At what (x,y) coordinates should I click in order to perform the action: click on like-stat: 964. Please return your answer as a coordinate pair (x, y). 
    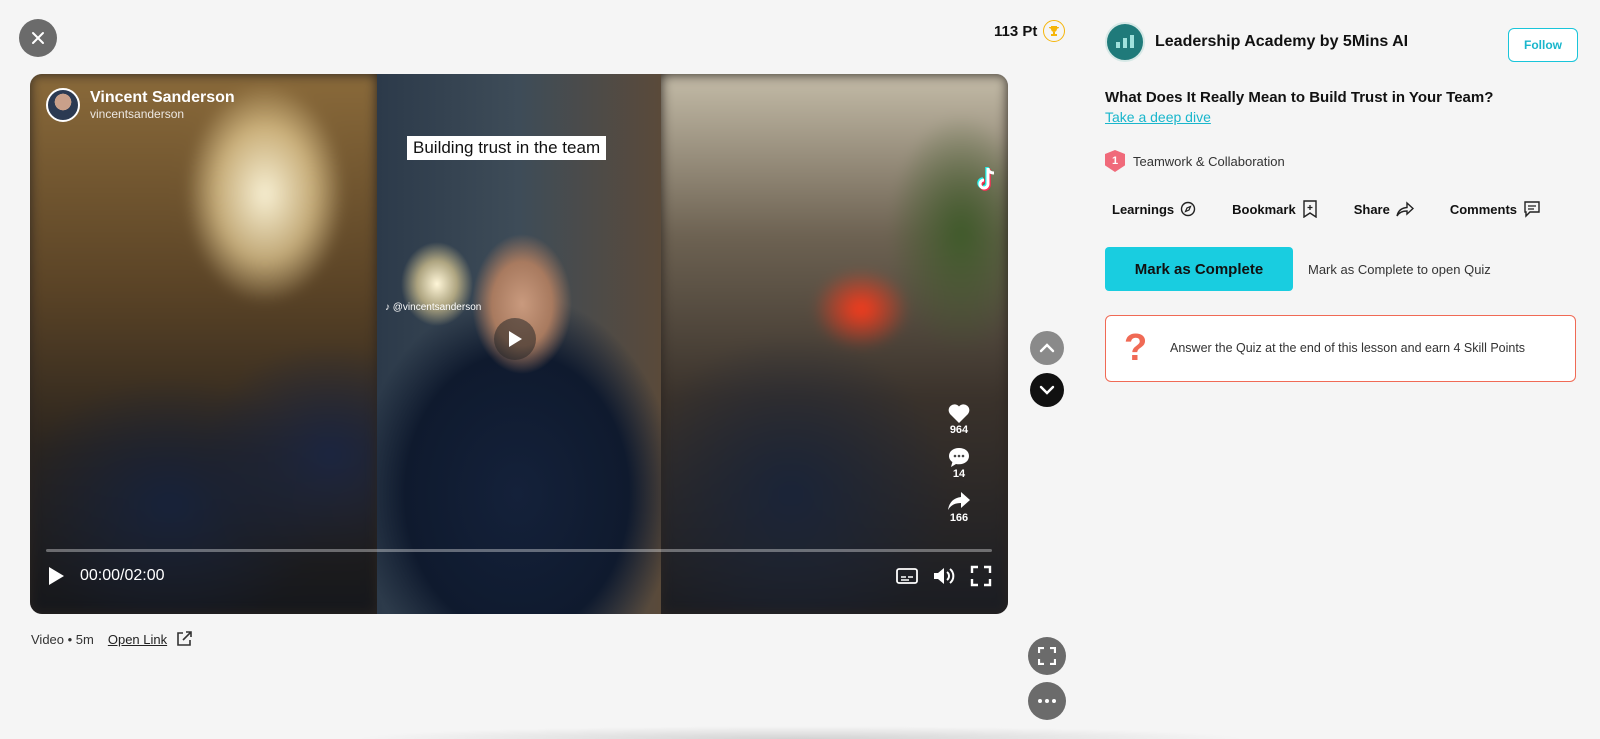
    Looking at the image, I should click on (959, 419).